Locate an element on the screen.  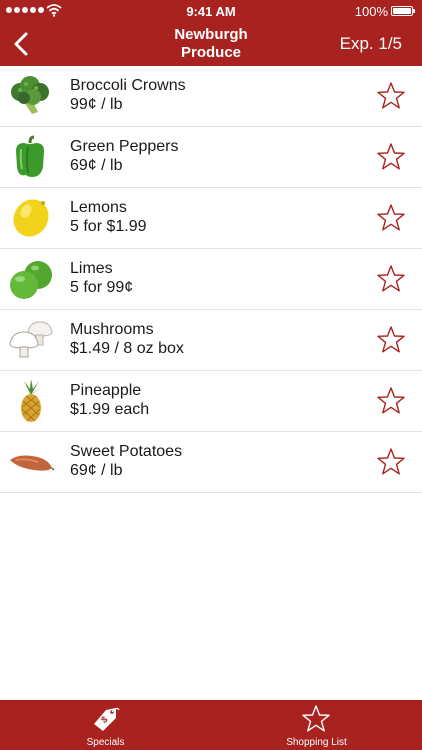
page-title-line1: Newburgh is located at coordinates (211, 34).